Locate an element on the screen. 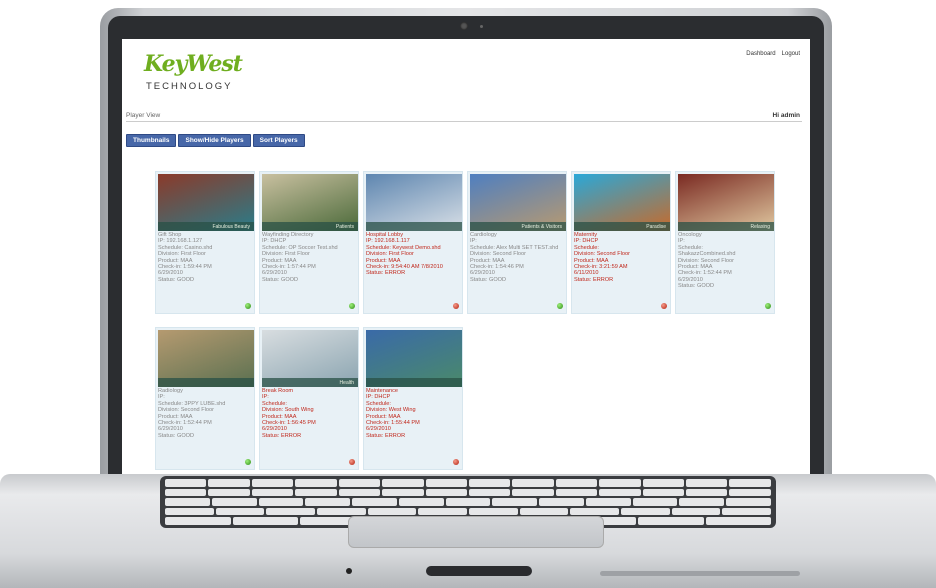 Image resolution: width=936 pixels, height=588 pixels. tab-sort-players: Sort Players is located at coordinates (278, 140).